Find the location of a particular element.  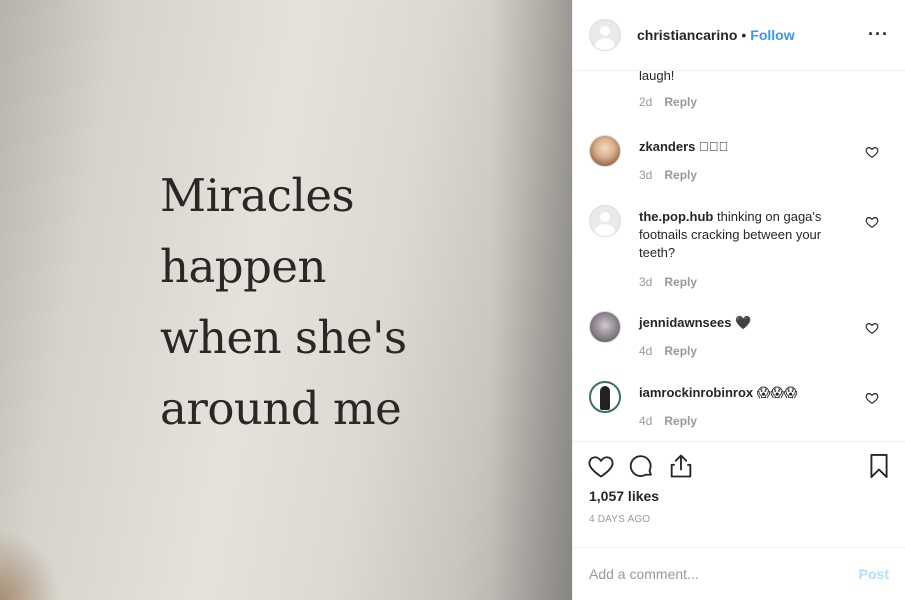

follow-button: Follow is located at coordinates (772, 35).